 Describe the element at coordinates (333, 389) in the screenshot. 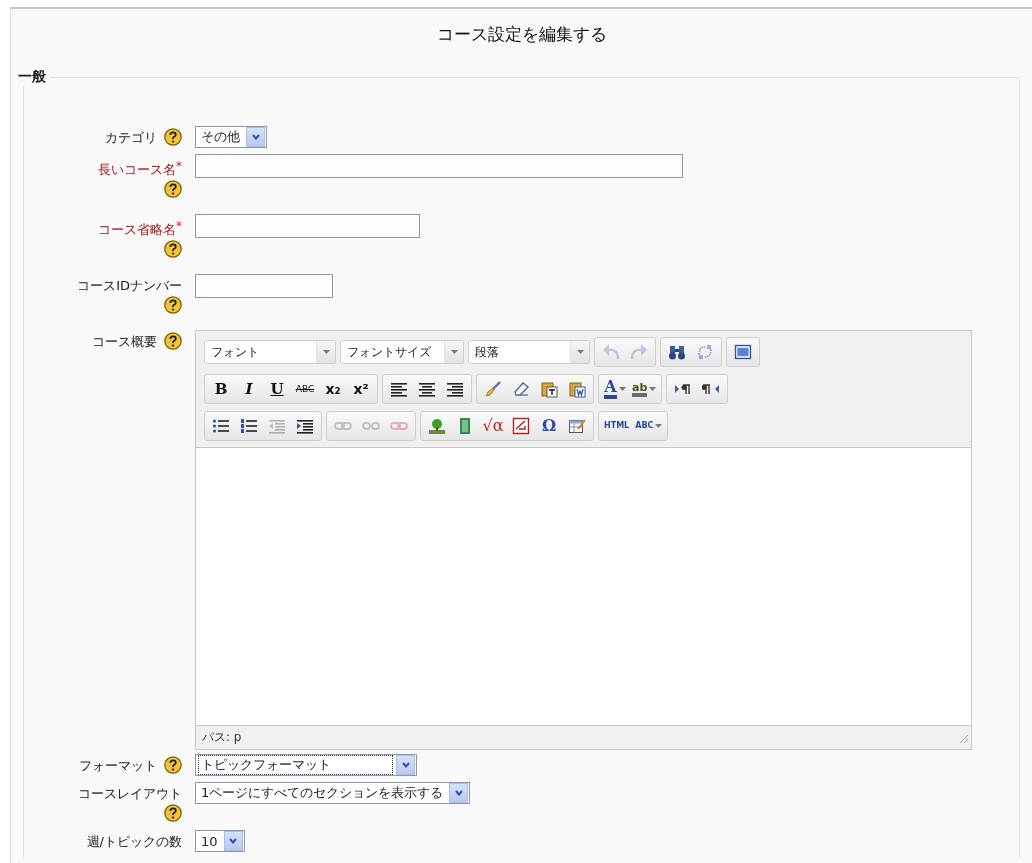

I see `sub-button: x₂` at that location.